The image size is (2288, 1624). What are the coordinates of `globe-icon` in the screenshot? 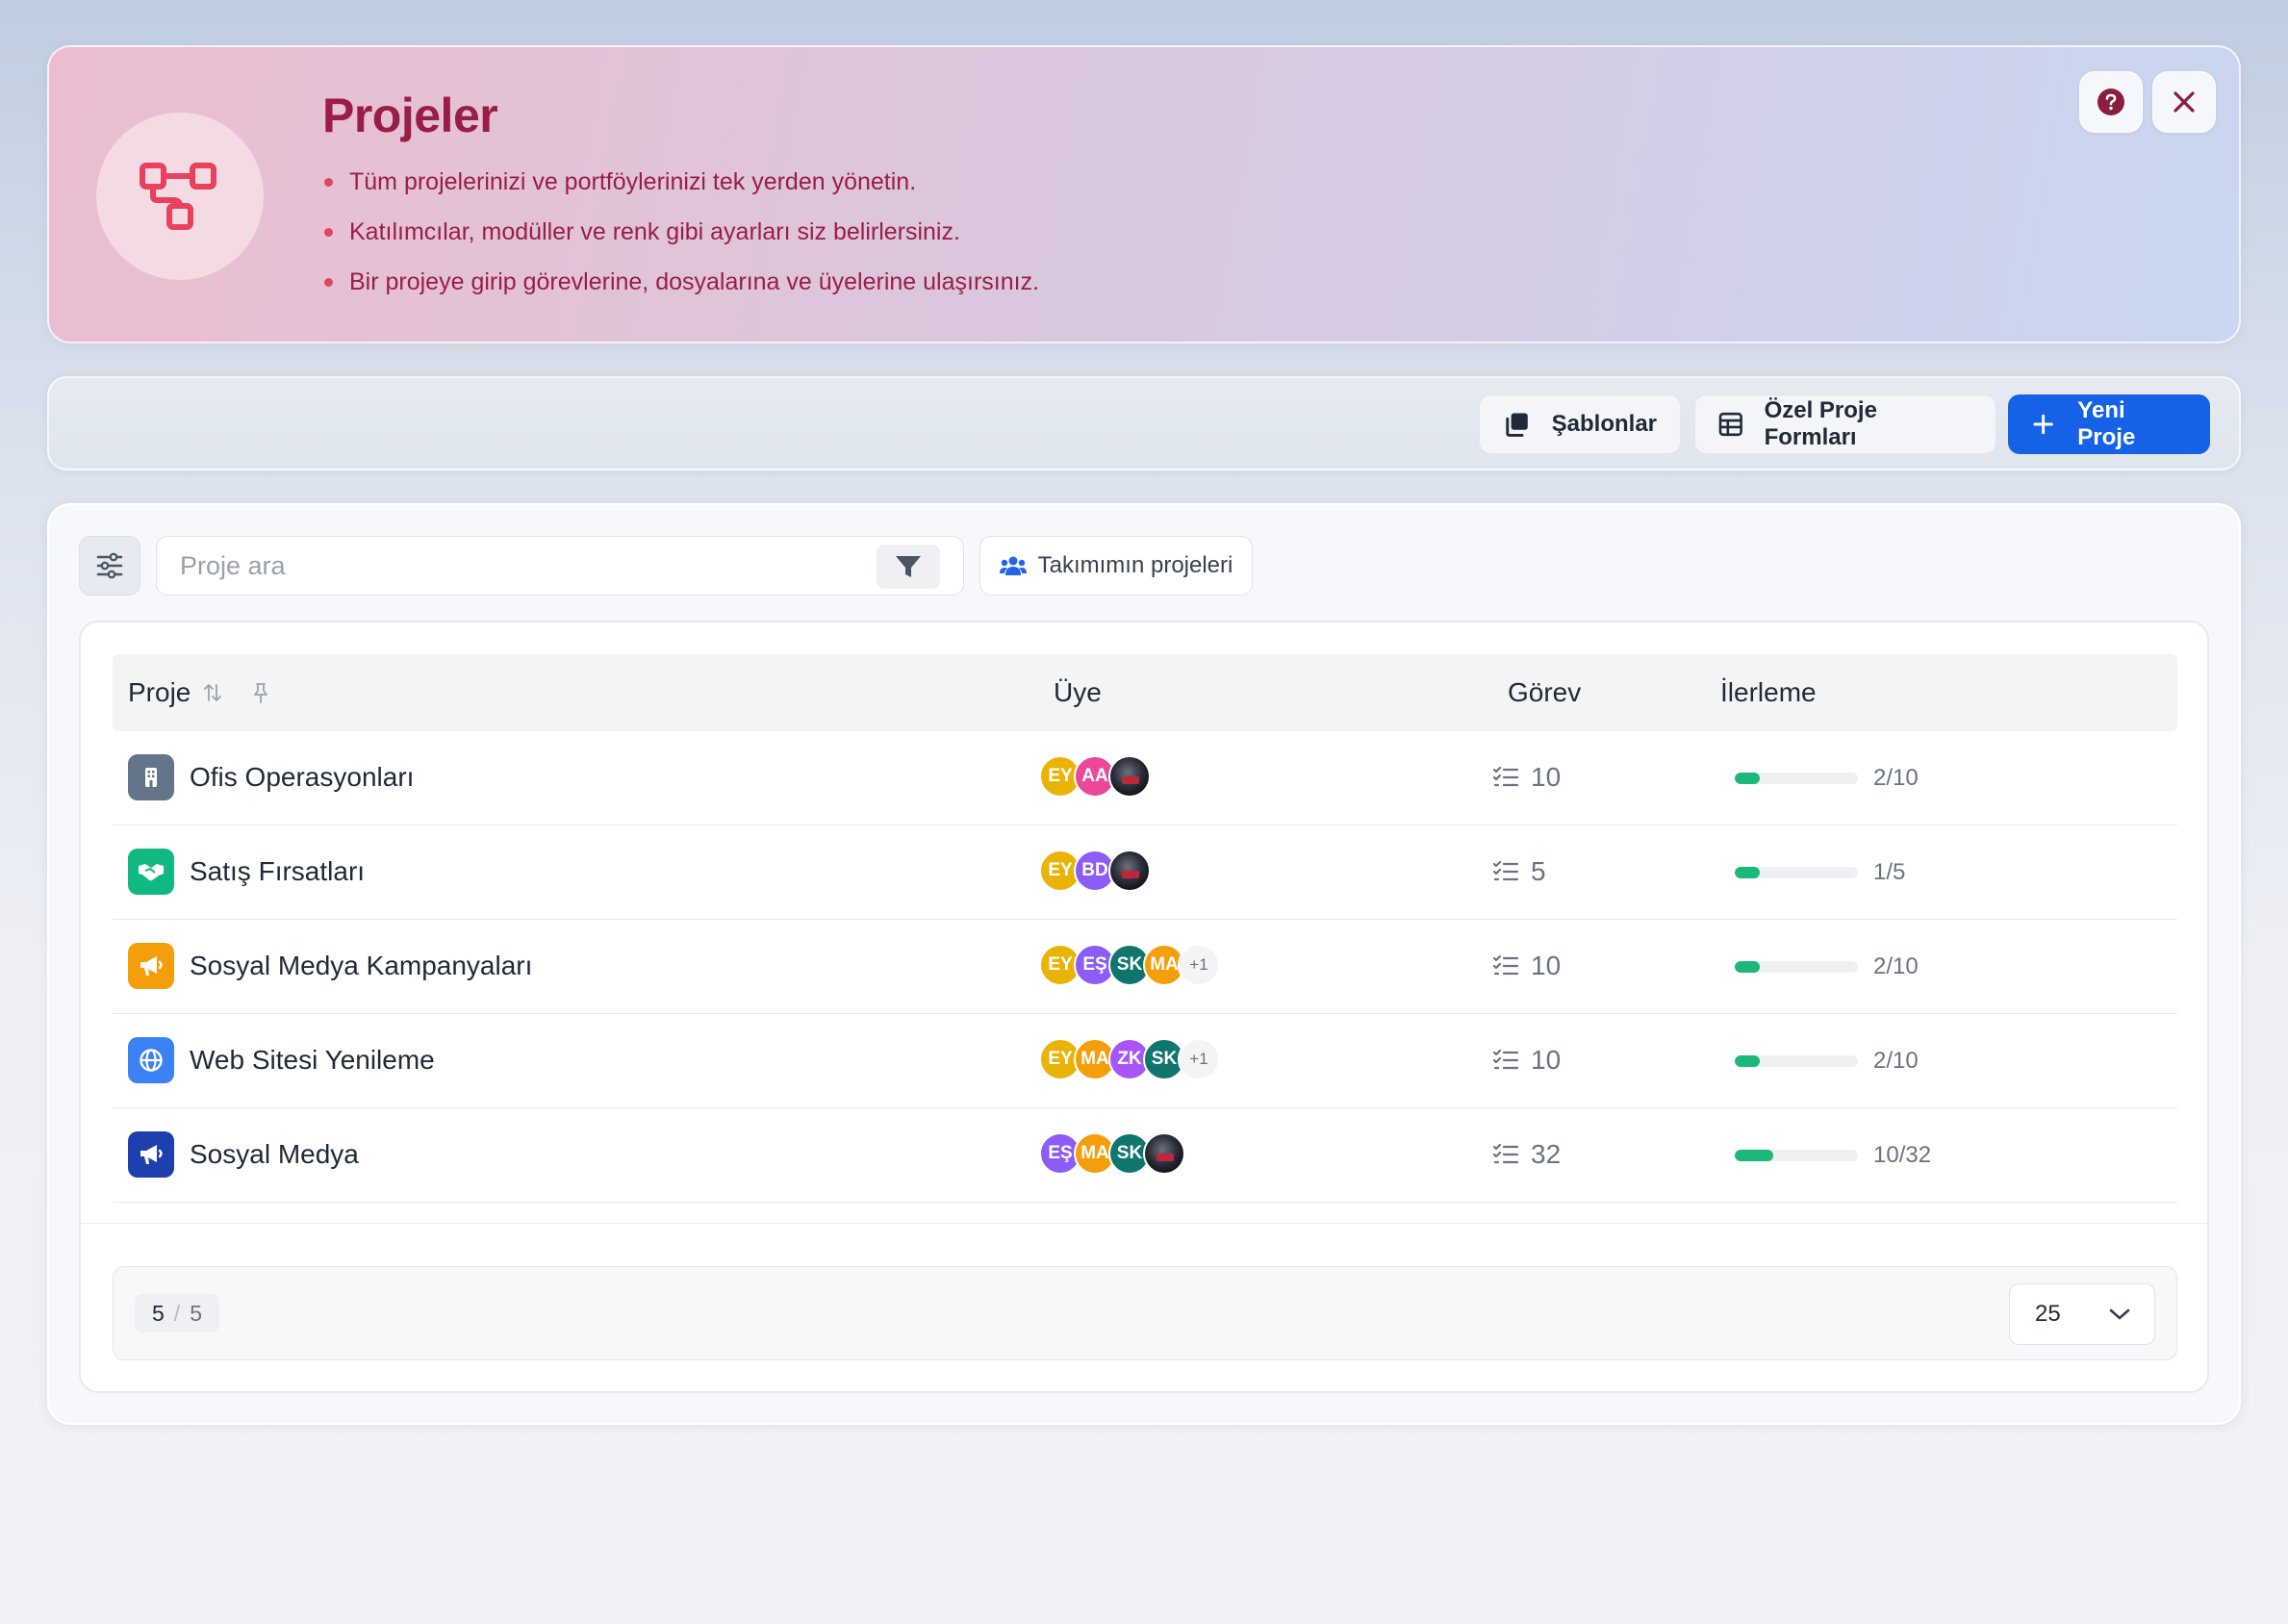 It's located at (151, 1060).